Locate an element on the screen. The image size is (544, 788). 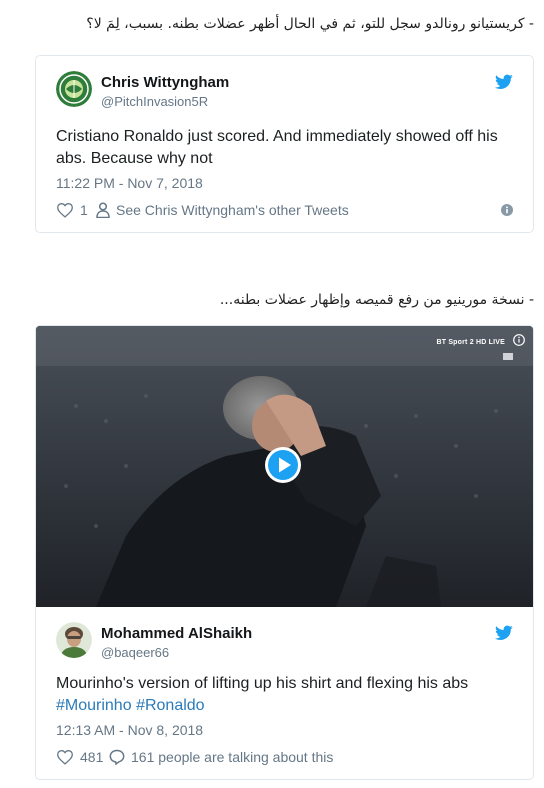
like-count: 1 is located at coordinates (84, 210).